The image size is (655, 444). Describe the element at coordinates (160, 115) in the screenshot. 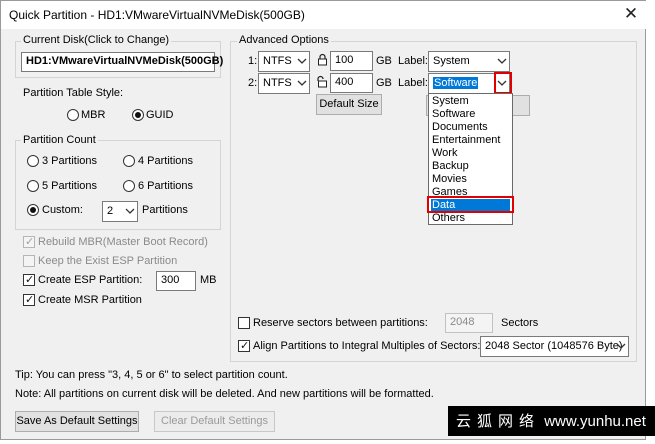

I see `guid-radio-label: GUID` at that location.